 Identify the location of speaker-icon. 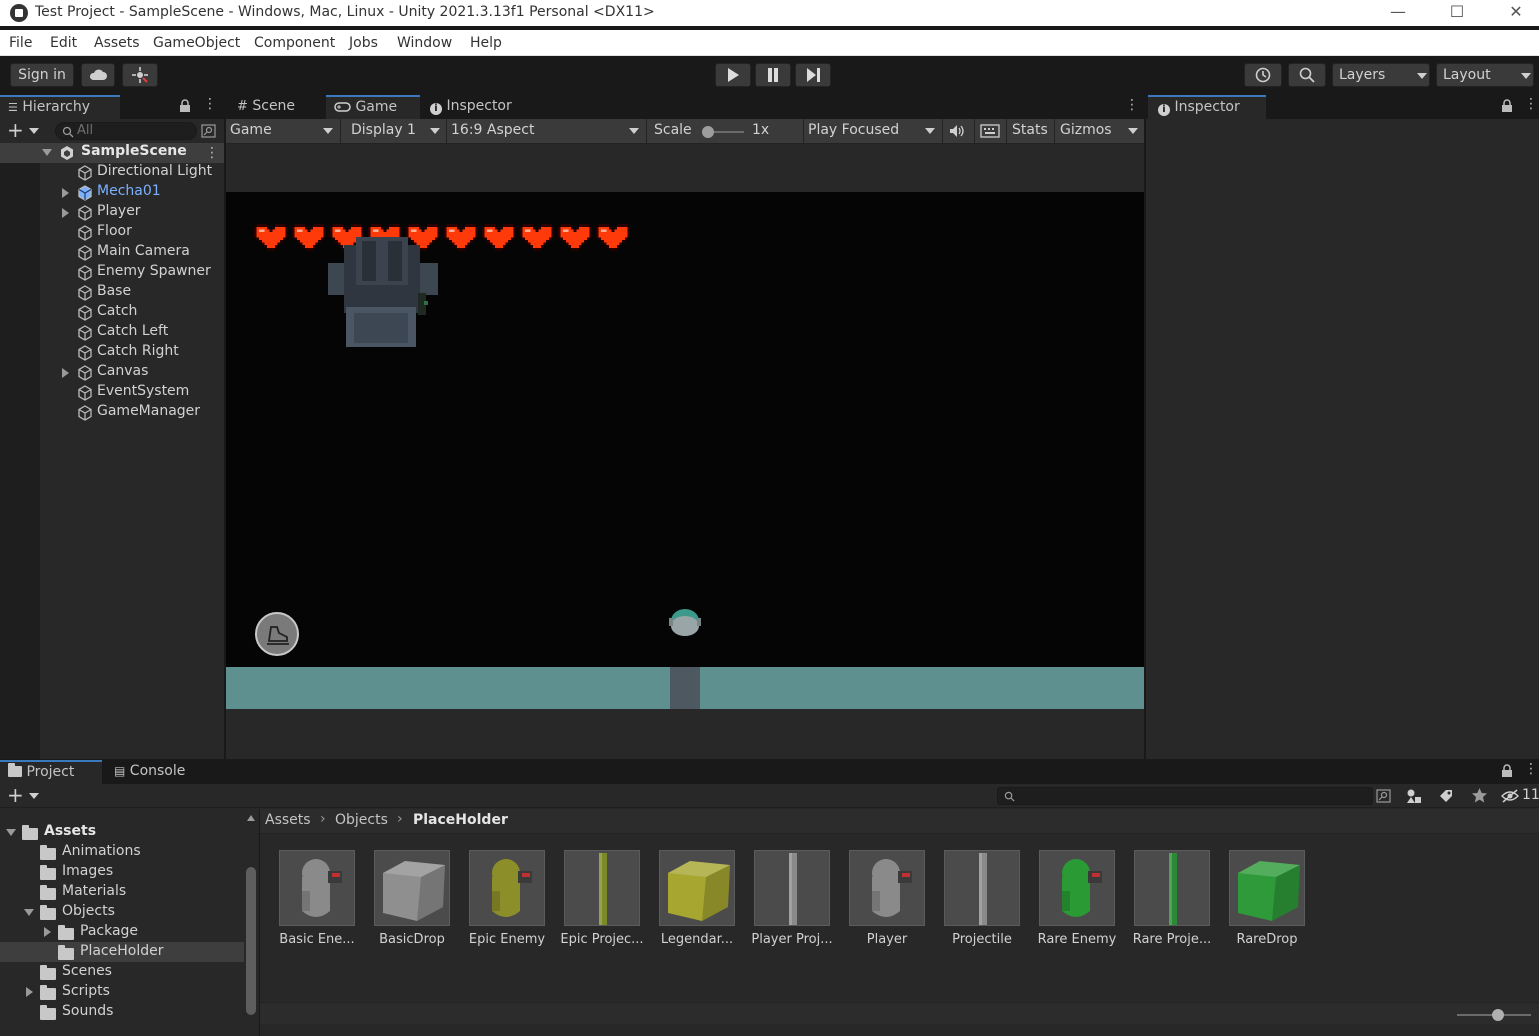
(957, 131).